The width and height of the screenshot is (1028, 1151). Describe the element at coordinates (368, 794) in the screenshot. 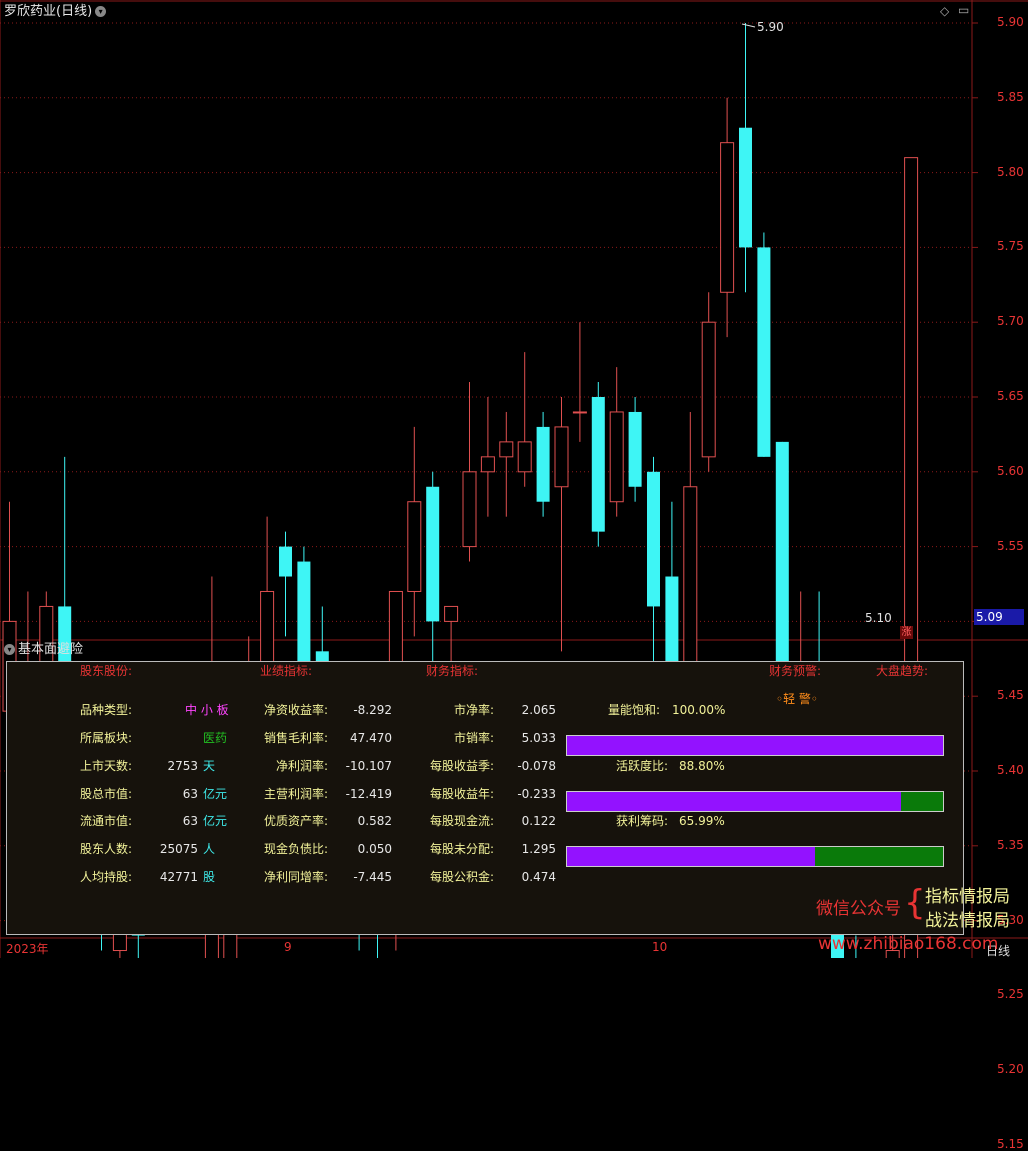

I see `performance-value: -12.419` at that location.